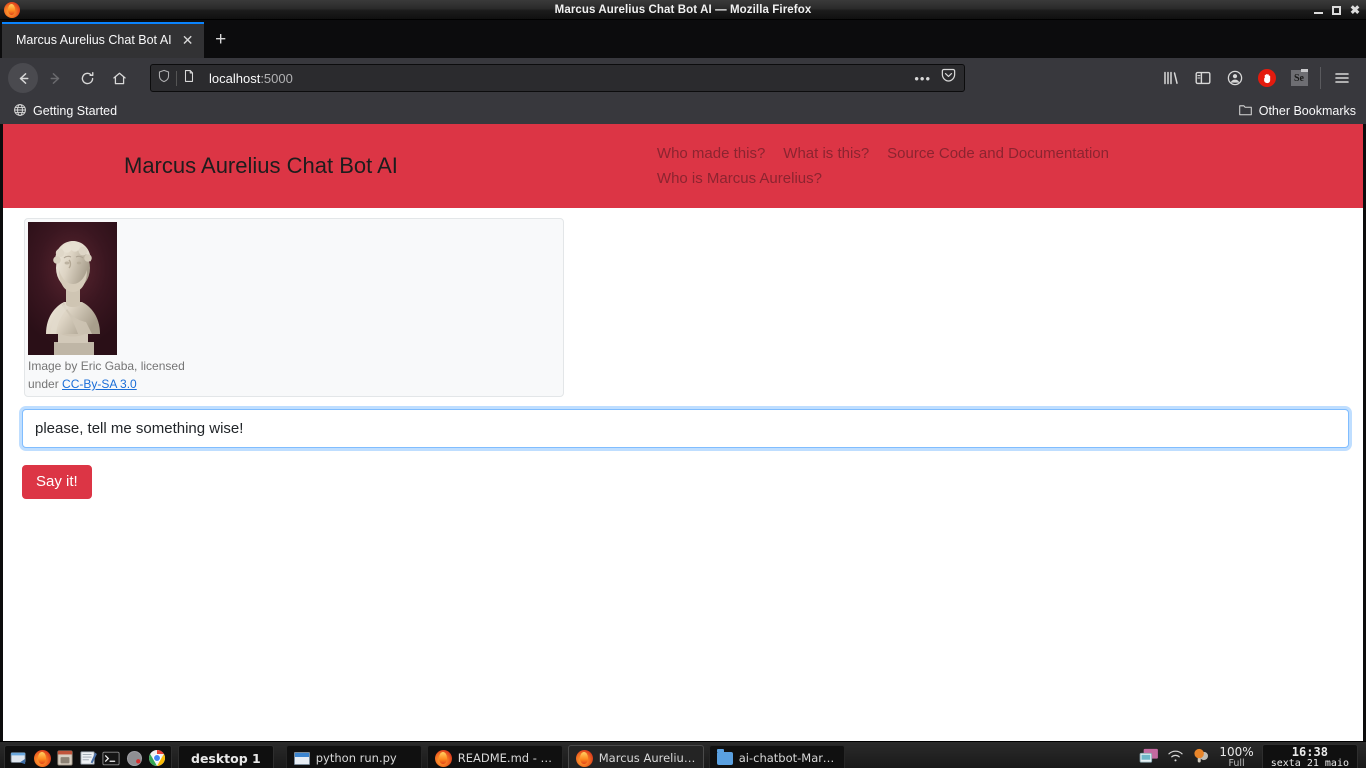  What do you see at coordinates (685, 428) in the screenshot?
I see `chat-input` at bounding box center [685, 428].